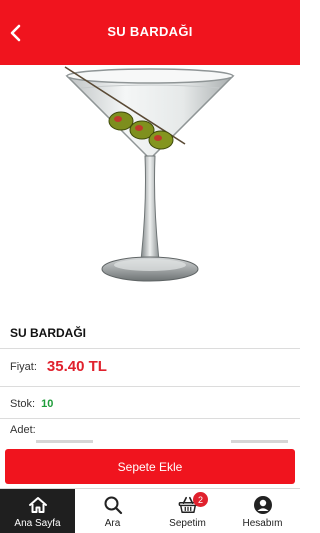  I want to click on bottom-tab-bar: Ana Sayfa Ara 2 Sepetim Hesabım, so click(150, 510).